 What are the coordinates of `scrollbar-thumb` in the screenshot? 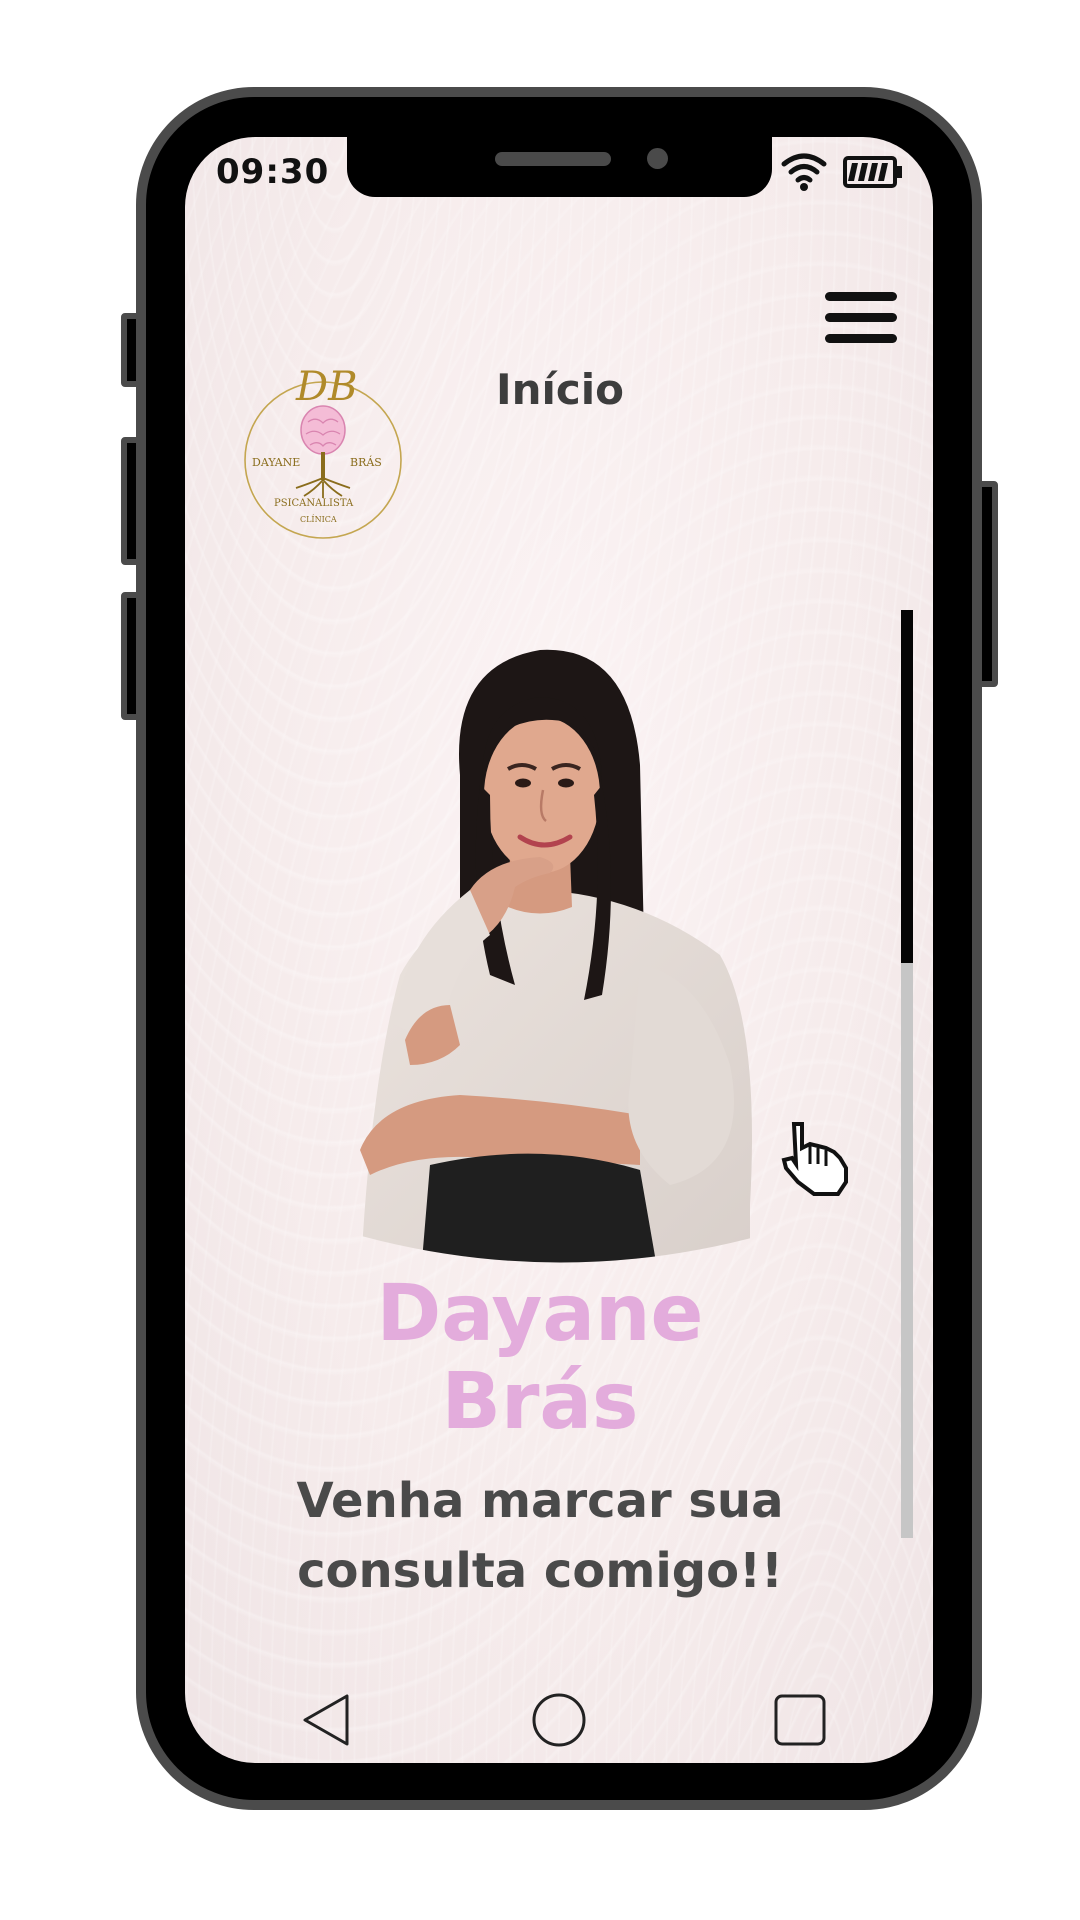 It's located at (907, 786).